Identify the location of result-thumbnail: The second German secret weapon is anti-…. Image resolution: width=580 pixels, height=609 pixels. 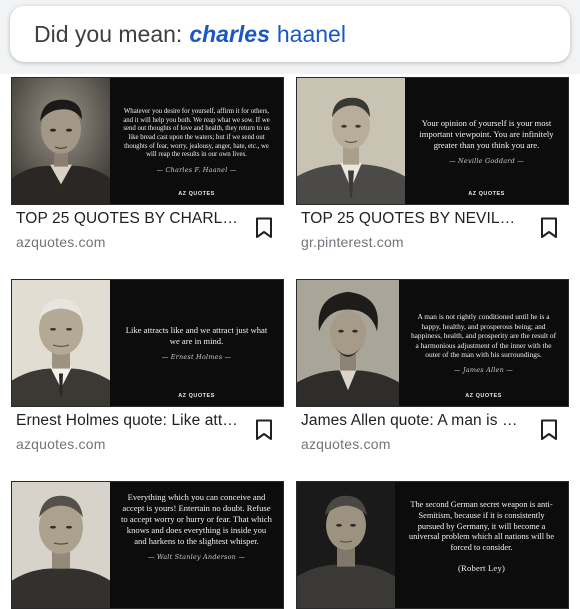
(432, 545).